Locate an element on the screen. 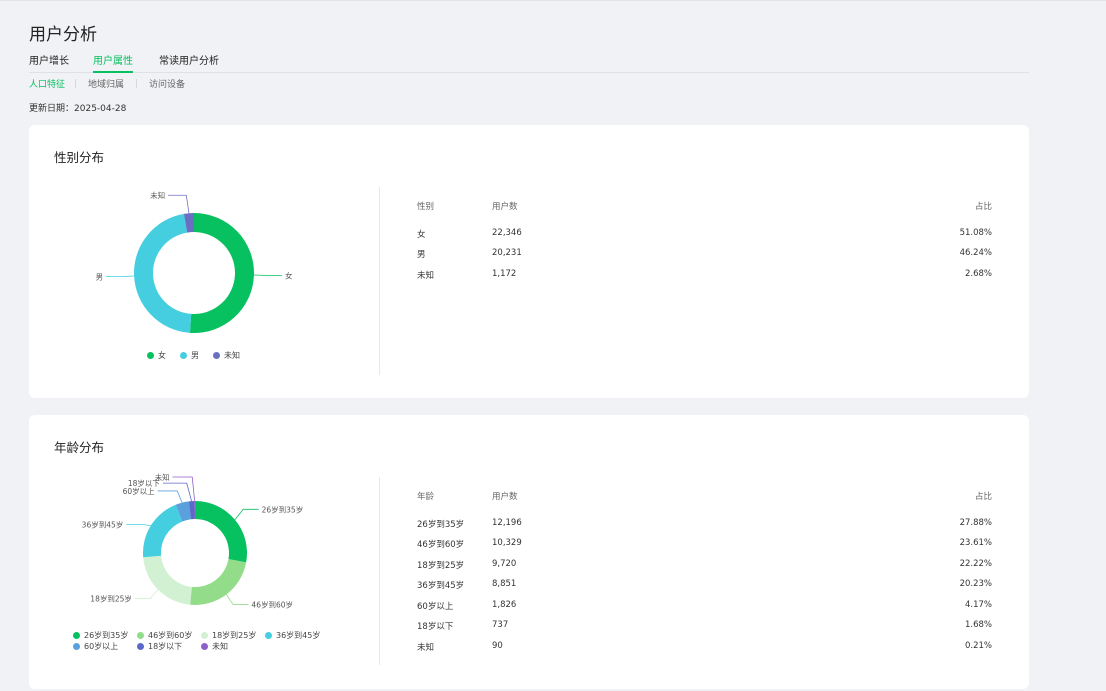 This screenshot has height=691, width=1106. cell-count: 1,172 is located at coordinates (504, 274).